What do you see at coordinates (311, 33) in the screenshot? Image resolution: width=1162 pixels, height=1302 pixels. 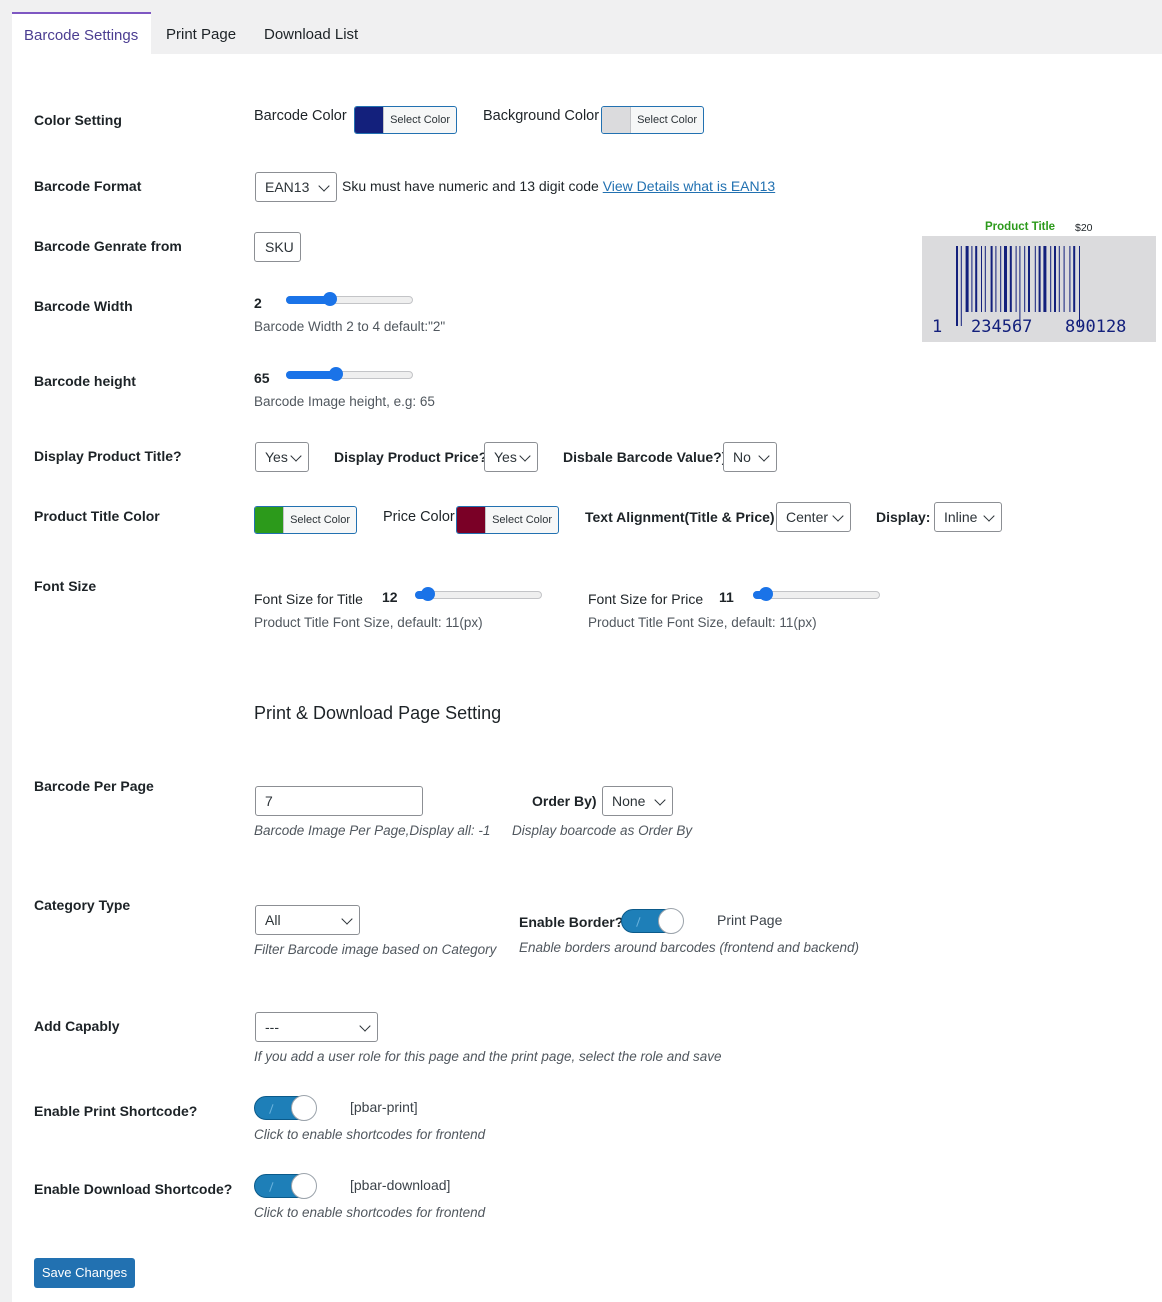 I see `tab-download-list: Download List` at bounding box center [311, 33].